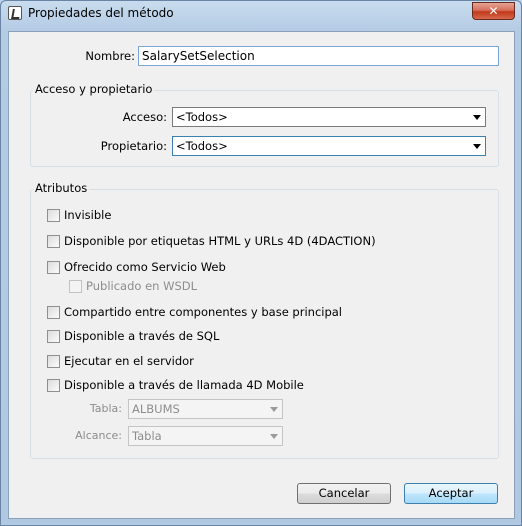 This screenshot has width=522, height=526. I want to click on mobile-checkbox, so click(53, 385).